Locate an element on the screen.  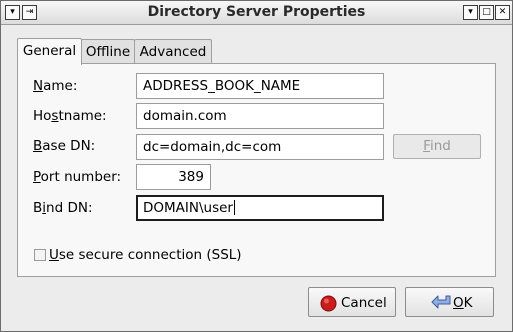
maximize-icon: □ is located at coordinates (486, 12).